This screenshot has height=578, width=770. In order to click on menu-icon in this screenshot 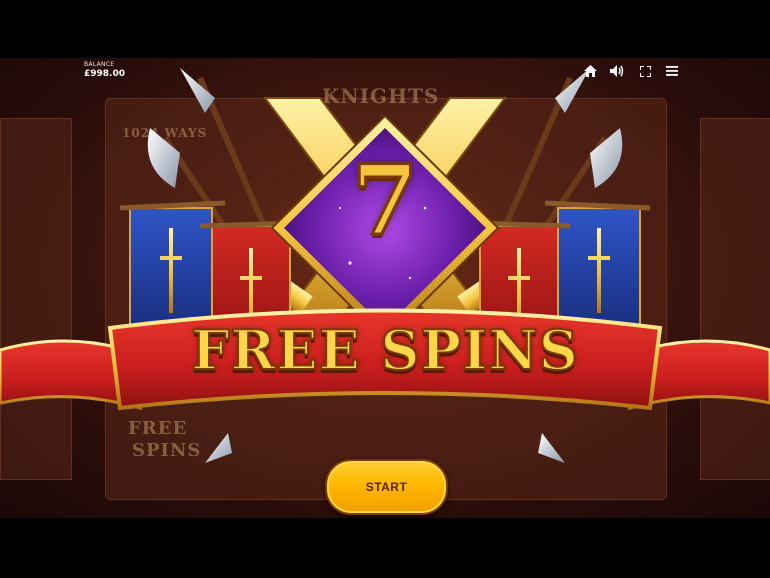, I will do `click(672, 71)`.